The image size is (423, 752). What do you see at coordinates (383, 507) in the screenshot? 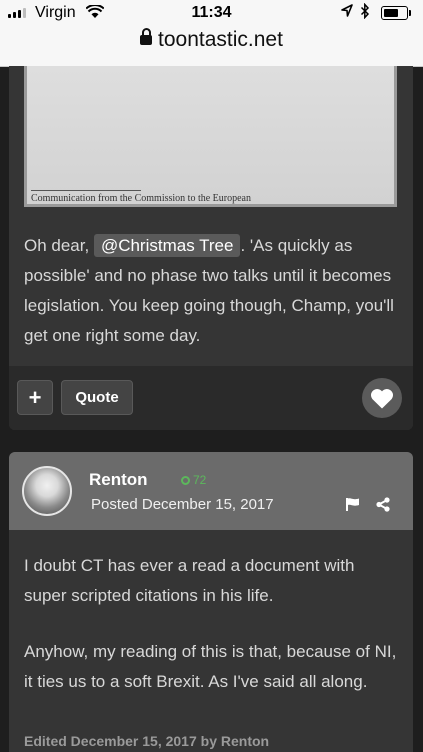
I see `share-icon` at bounding box center [383, 507].